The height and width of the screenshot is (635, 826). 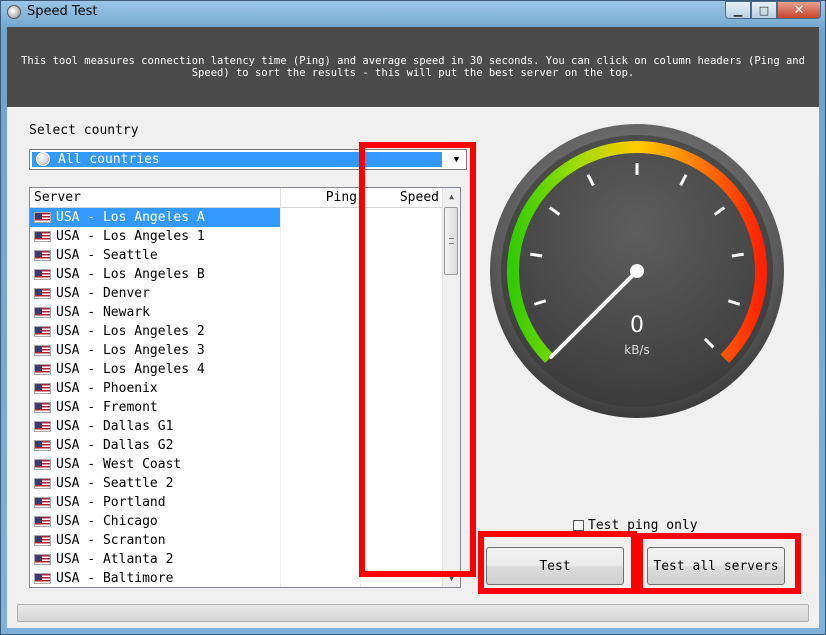 What do you see at coordinates (111, 540) in the screenshot?
I see `server-label: USA - Scranton` at bounding box center [111, 540].